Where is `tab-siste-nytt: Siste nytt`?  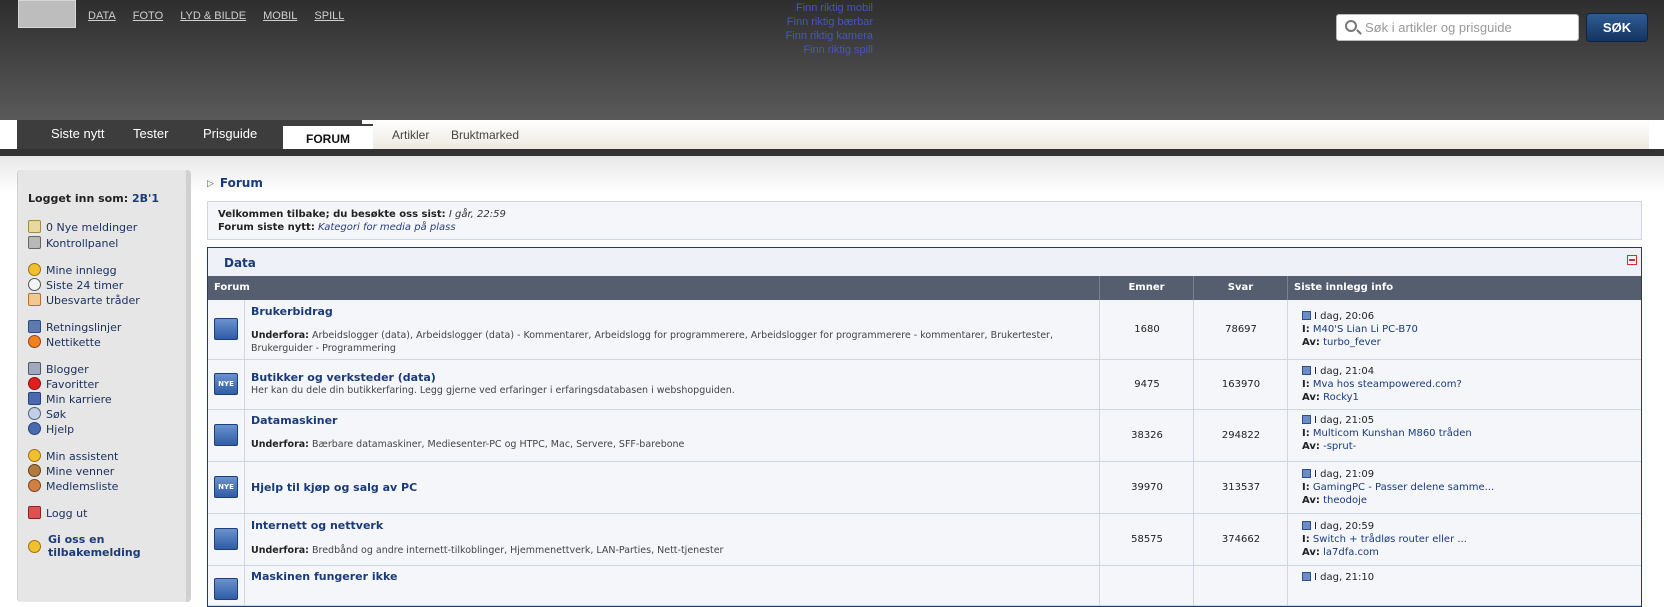 tab-siste-nytt: Siste nytt is located at coordinates (77, 133).